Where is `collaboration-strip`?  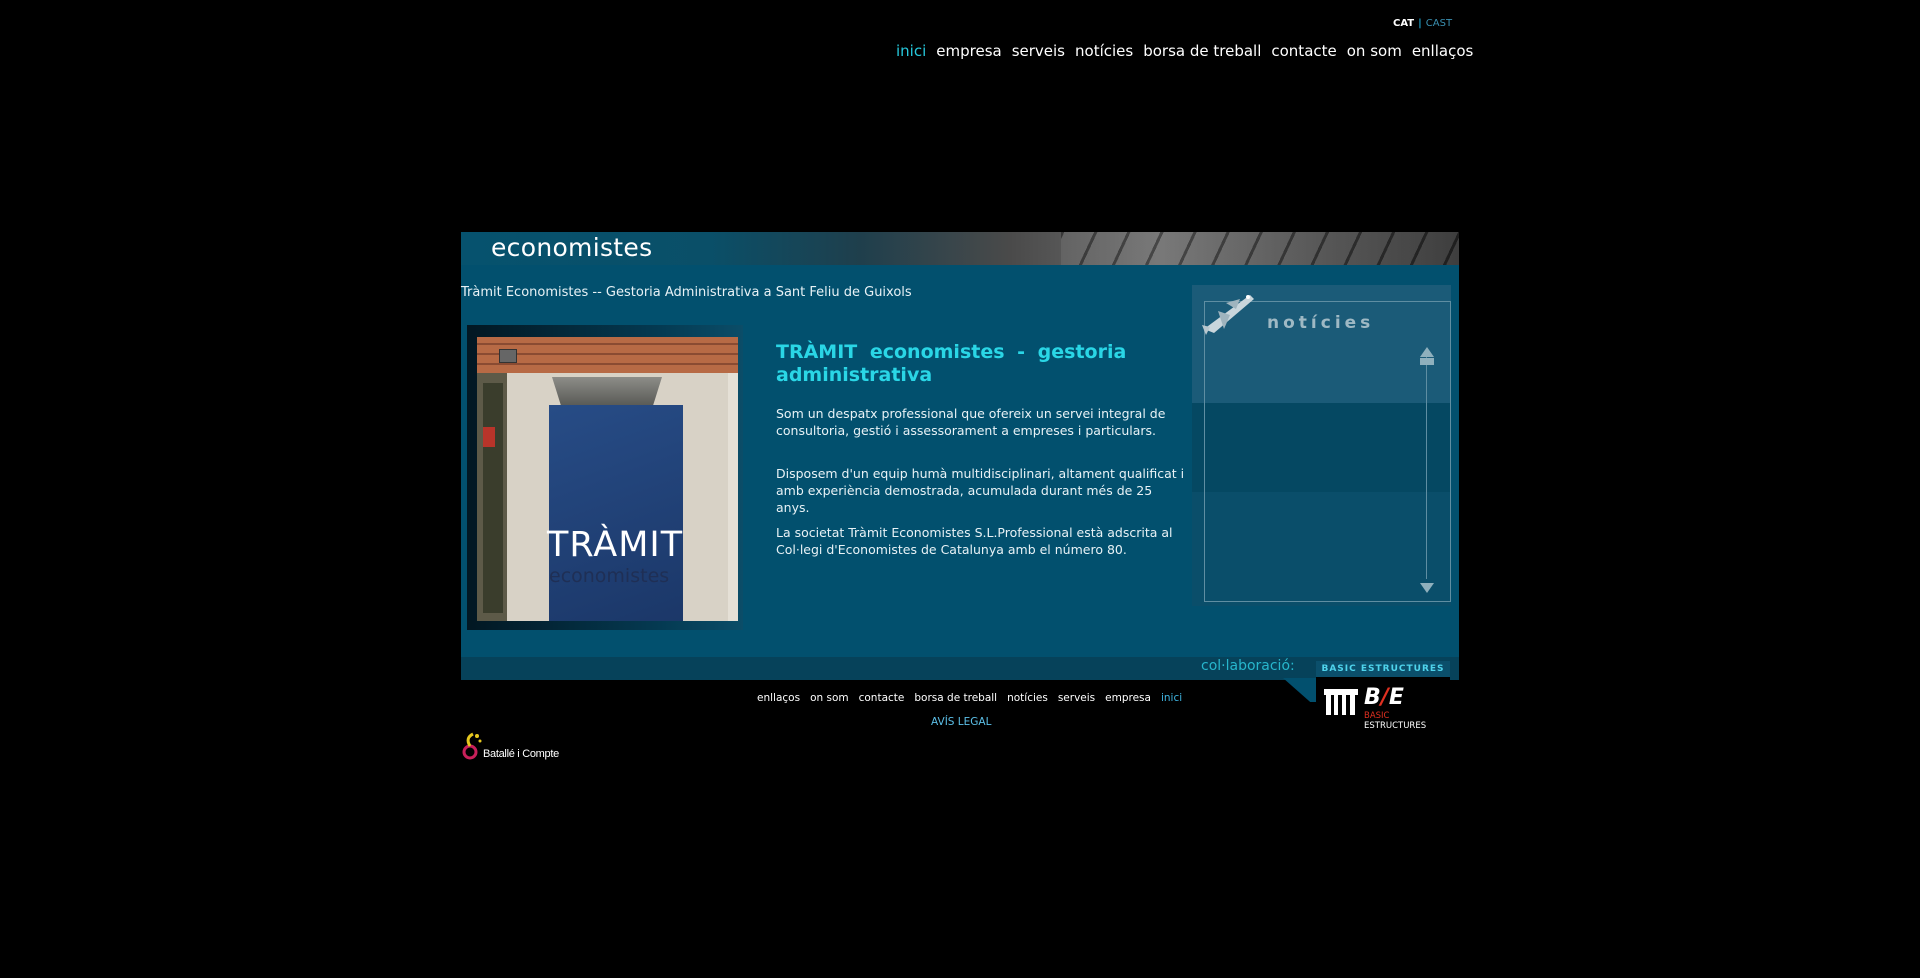
collaboration-strip is located at coordinates (960, 668).